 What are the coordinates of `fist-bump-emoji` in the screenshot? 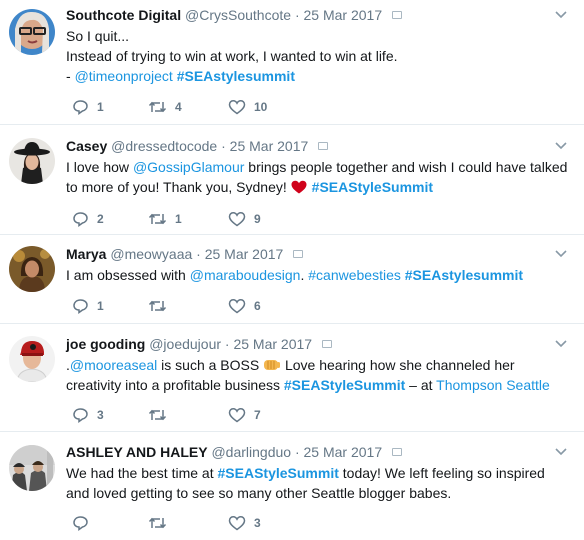 It's located at (272, 365).